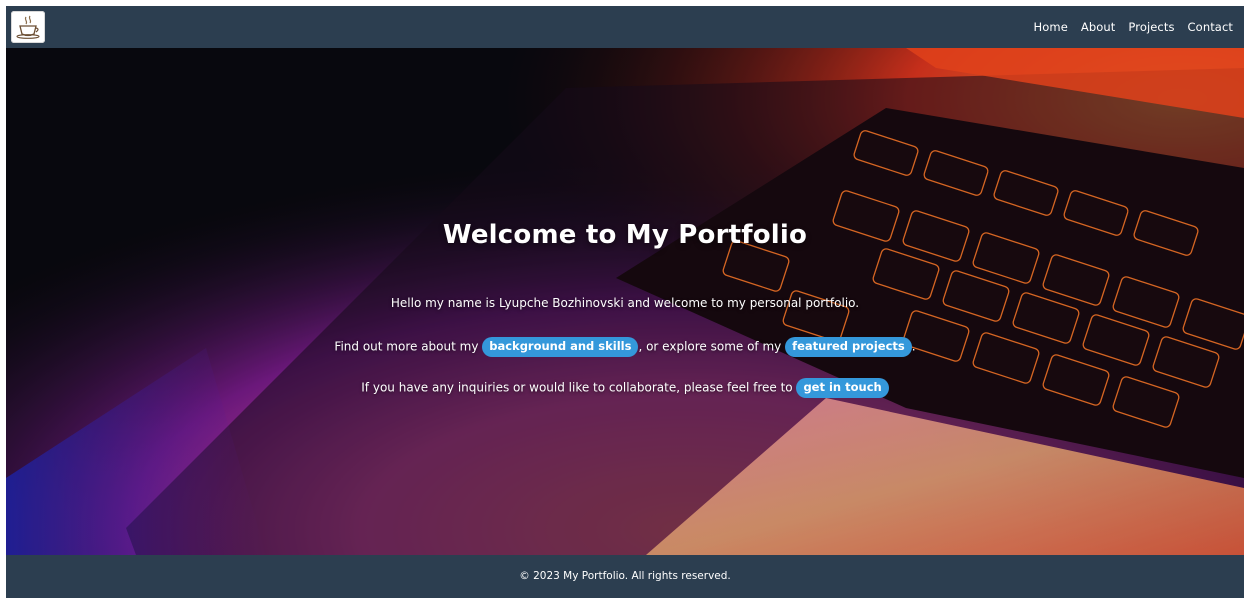 This screenshot has height=604, width=1250. Describe the element at coordinates (712, 346) in the screenshot. I see `hero-line2-middle: , or explore some of my` at that location.